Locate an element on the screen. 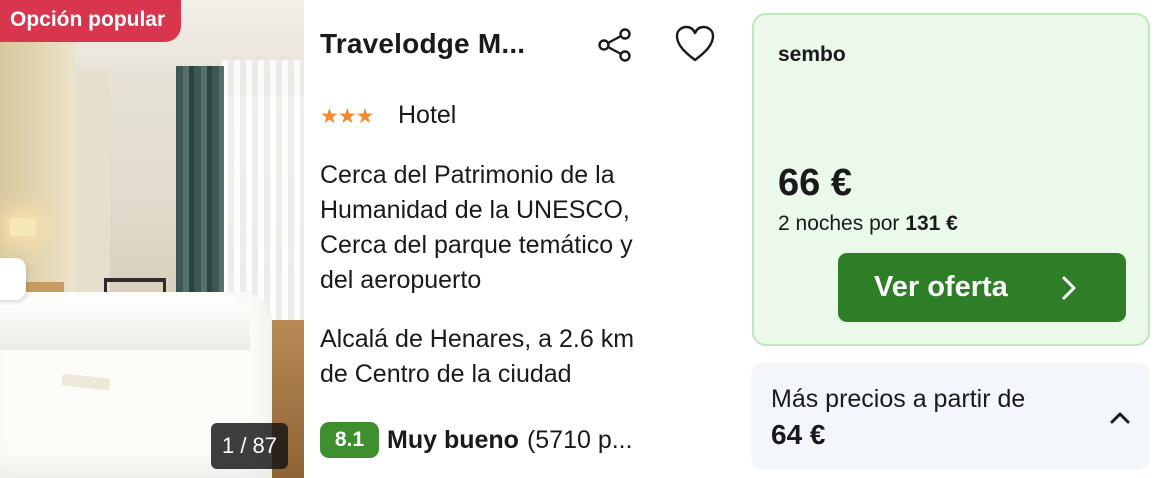  photo-curtain is located at coordinates (200, 196).